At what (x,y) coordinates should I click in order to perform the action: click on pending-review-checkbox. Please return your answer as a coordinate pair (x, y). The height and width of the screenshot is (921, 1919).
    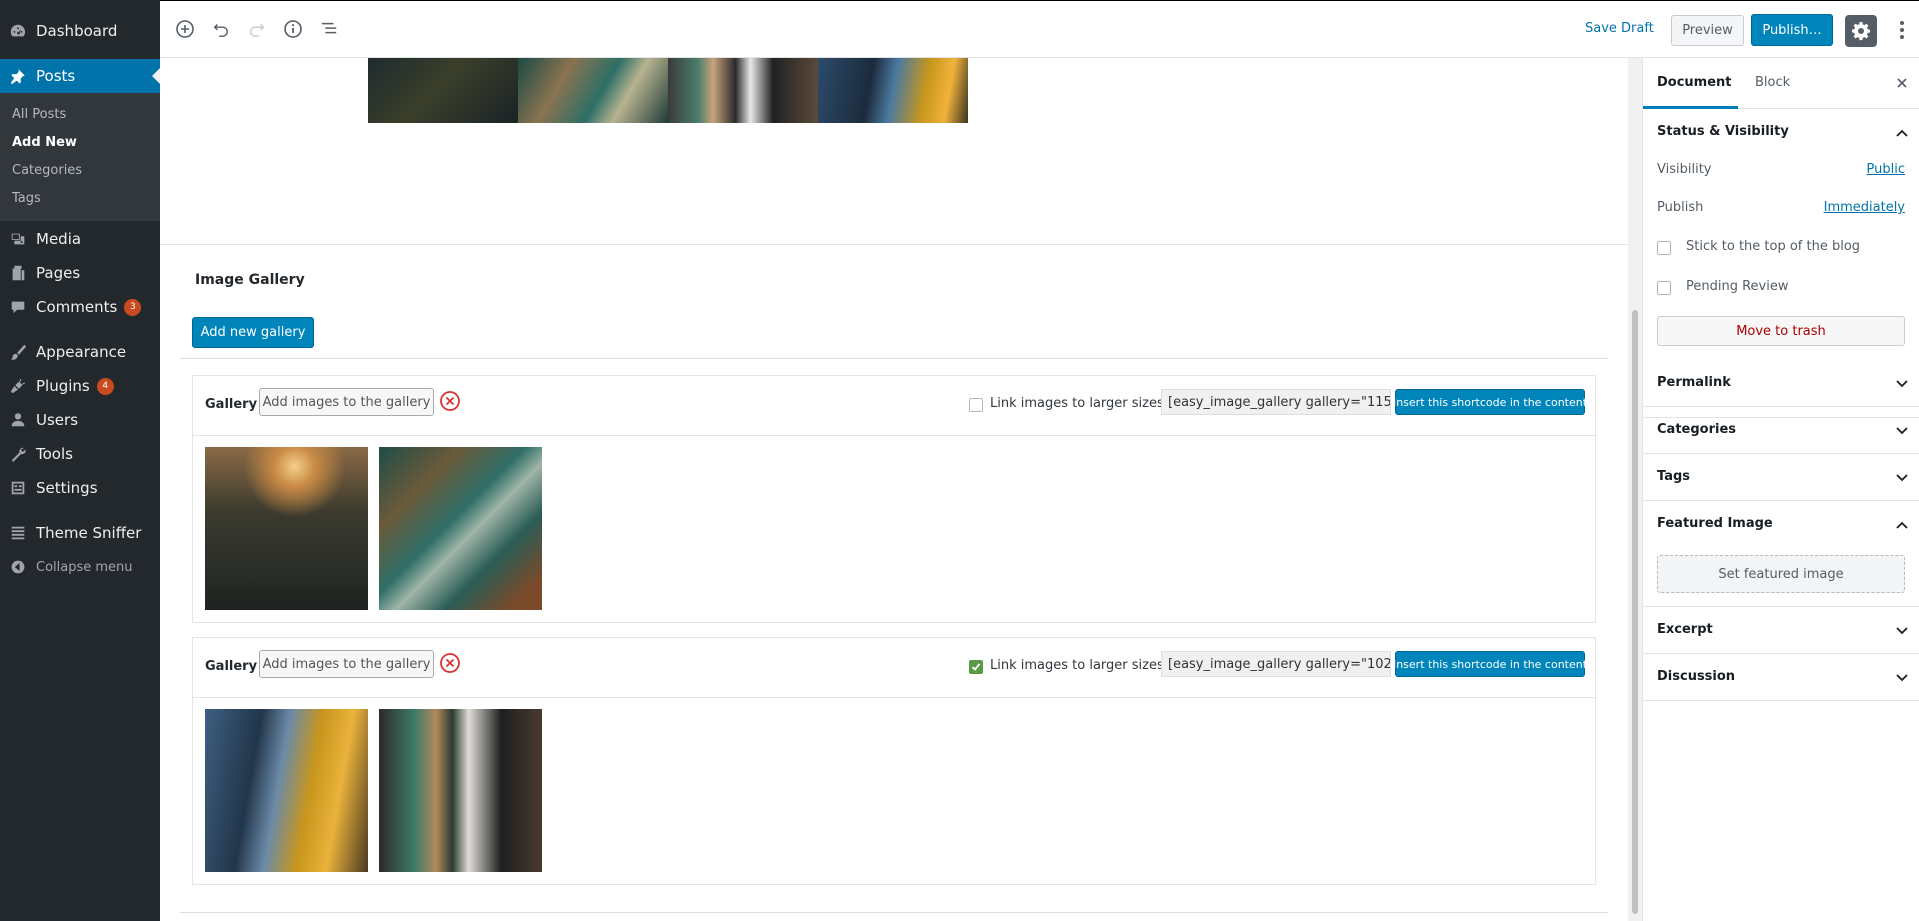
    Looking at the image, I should click on (1664, 288).